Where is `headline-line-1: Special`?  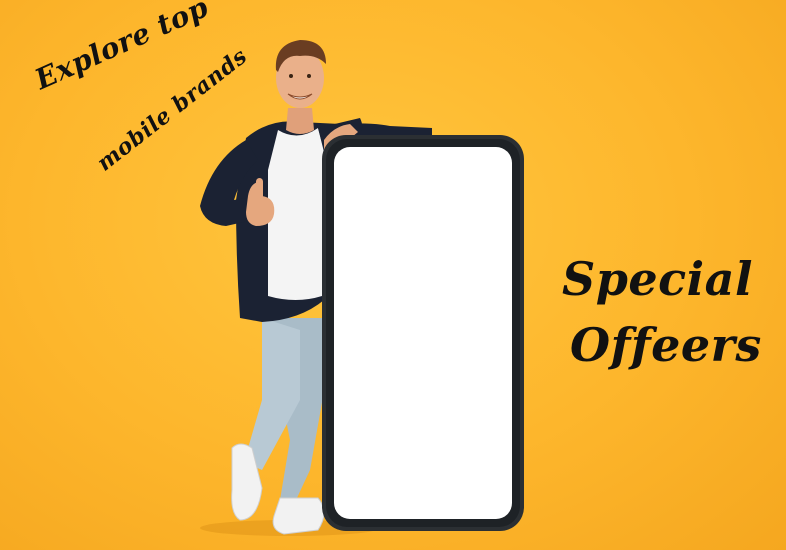
headline-line-1: Special is located at coordinates (657, 279).